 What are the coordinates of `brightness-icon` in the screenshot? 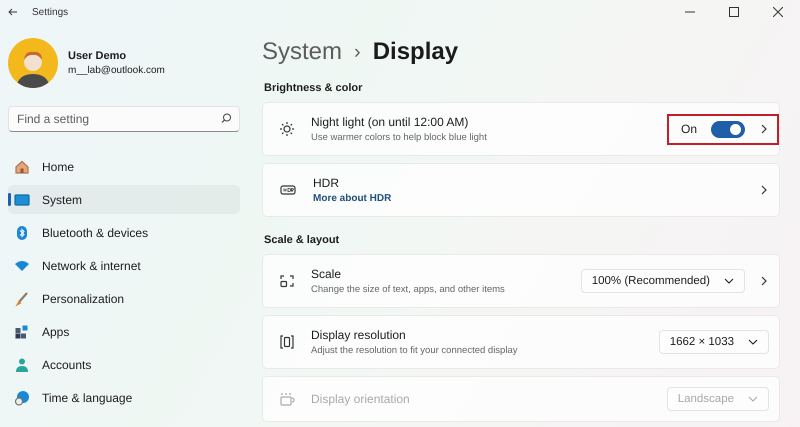 It's located at (287, 129).